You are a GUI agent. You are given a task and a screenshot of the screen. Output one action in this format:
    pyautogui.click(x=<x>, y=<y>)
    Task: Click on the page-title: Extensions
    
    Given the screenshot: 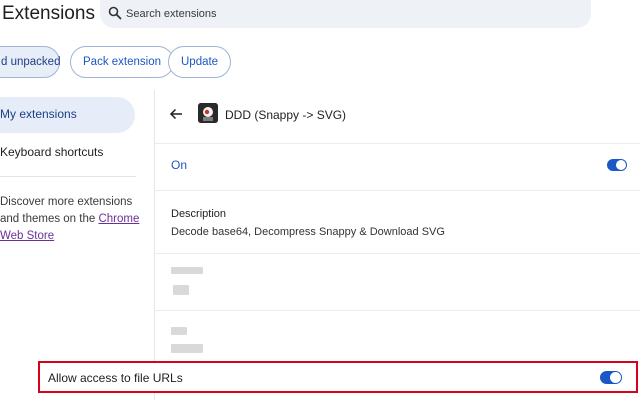 What is the action you would take?
    pyautogui.click(x=48, y=13)
    